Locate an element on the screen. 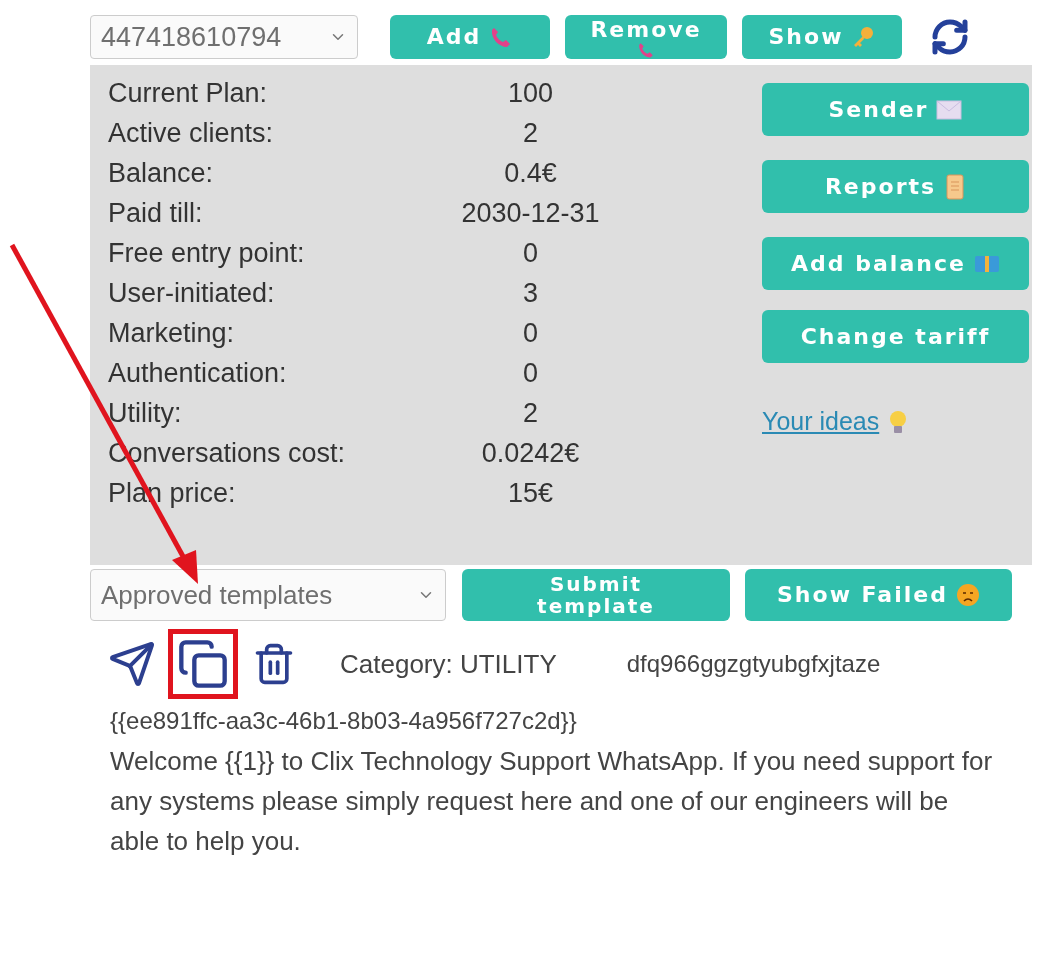 This screenshot has height=969, width=1043. ideas-link: Your ideas is located at coordinates (835, 421).